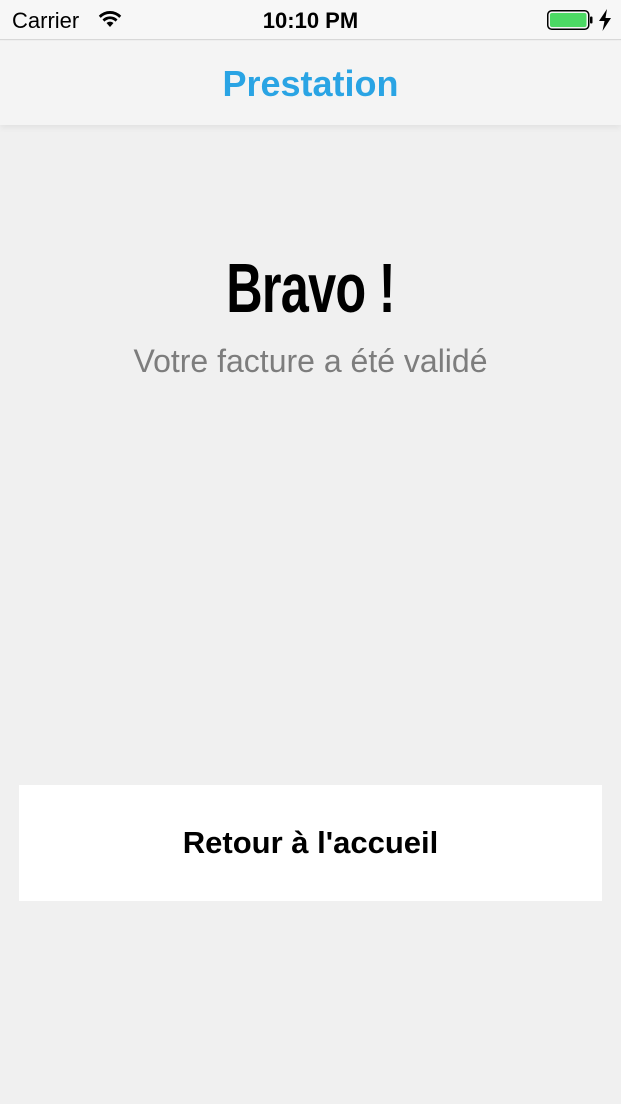 The height and width of the screenshot is (1104, 621). What do you see at coordinates (310, 361) in the screenshot?
I see `success-subtitle: Votre facture a été validé` at bounding box center [310, 361].